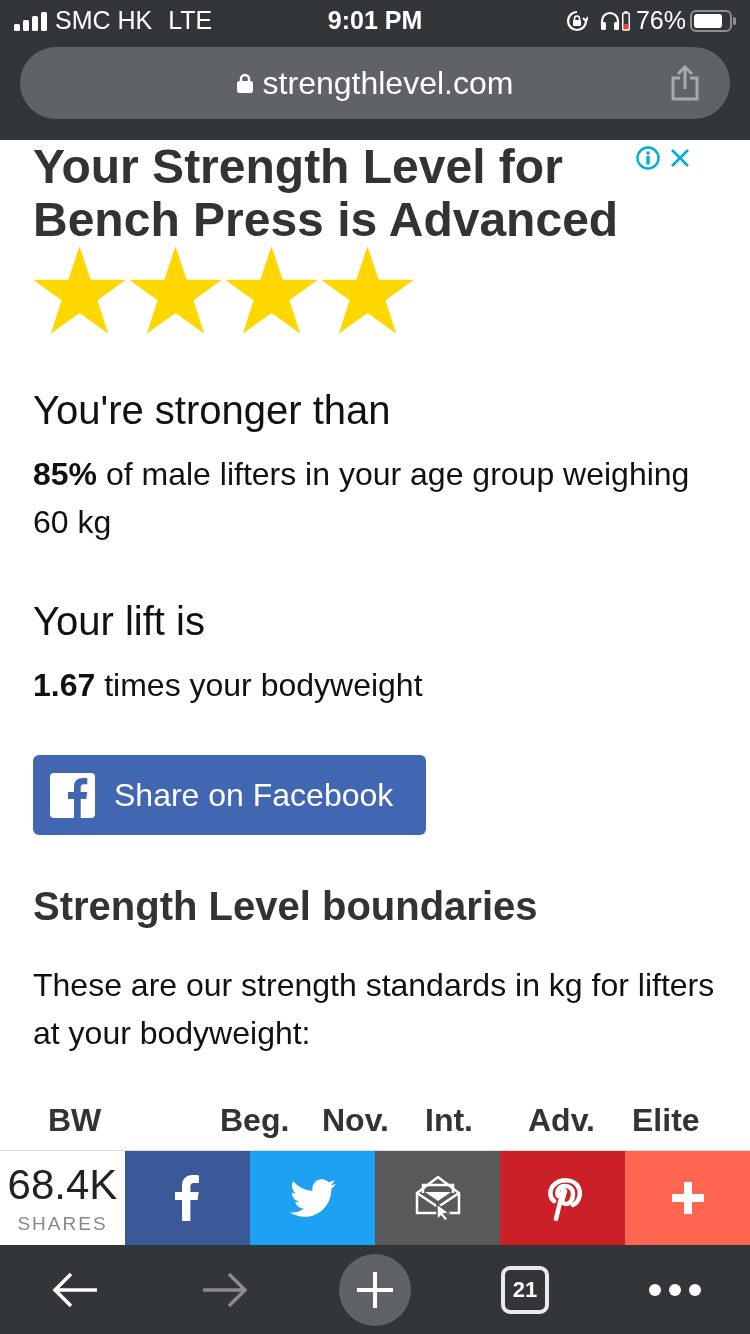 Image resolution: width=750 pixels, height=1334 pixels. Describe the element at coordinates (525, 1289) in the screenshot. I see `tabs-button: 21` at that location.